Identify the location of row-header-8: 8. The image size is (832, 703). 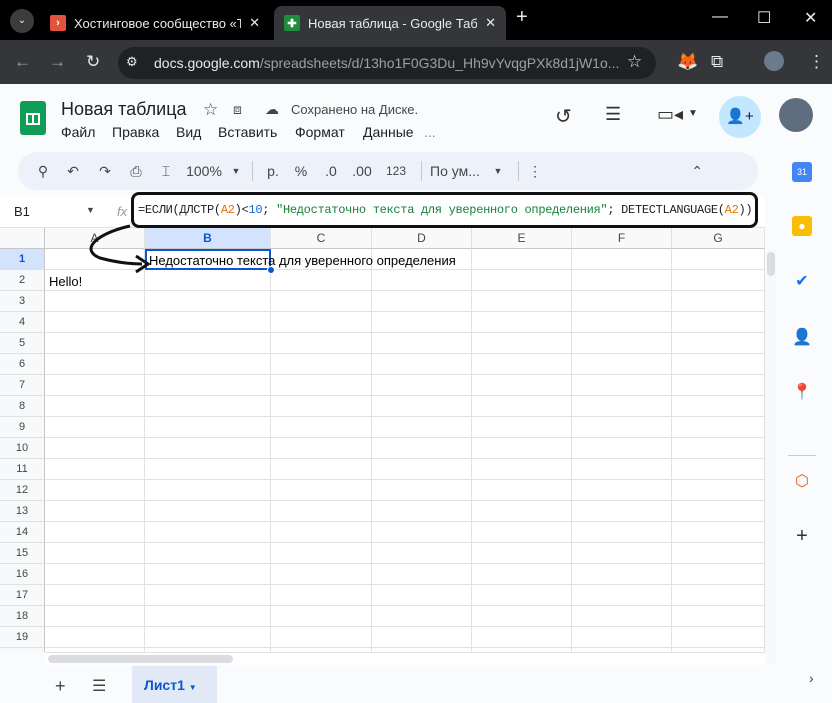
(22, 406).